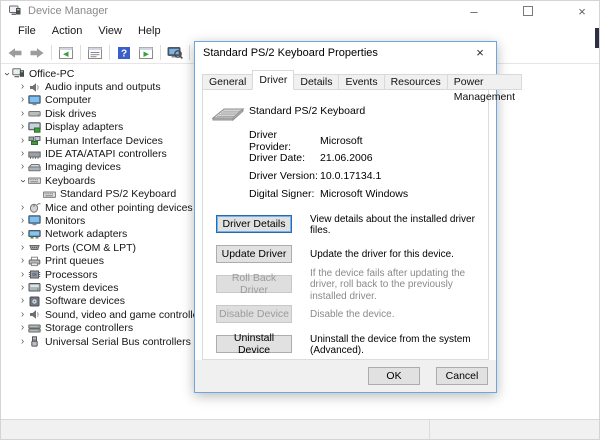  What do you see at coordinates (290, 53) in the screenshot?
I see `dialog-title: Standard PS/2 Keyboard Properties` at bounding box center [290, 53].